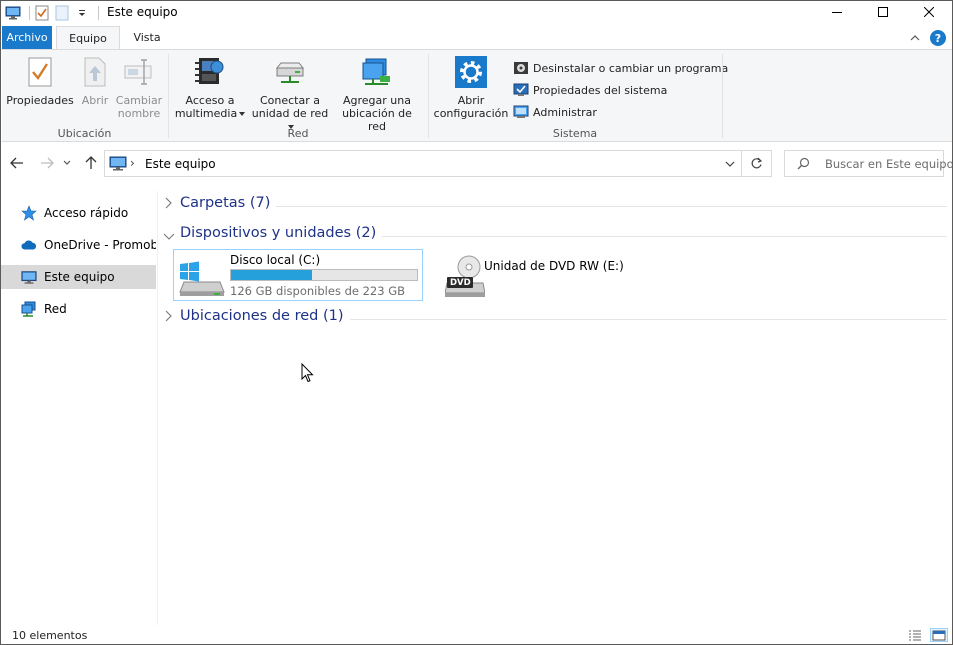  Describe the element at coordinates (42, 13) in the screenshot. I see `properties-check-icon` at that location.